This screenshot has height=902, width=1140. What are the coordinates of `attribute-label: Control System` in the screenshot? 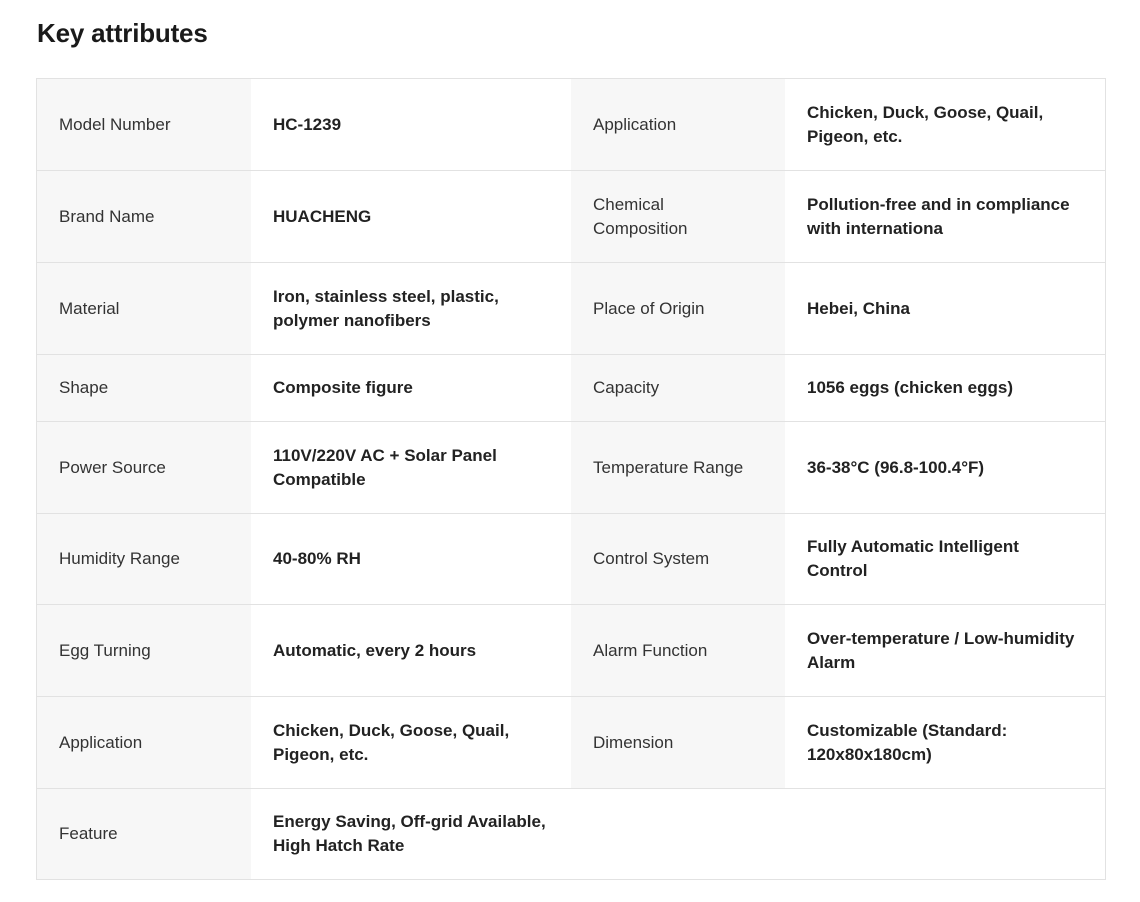 It's located at (678, 559).